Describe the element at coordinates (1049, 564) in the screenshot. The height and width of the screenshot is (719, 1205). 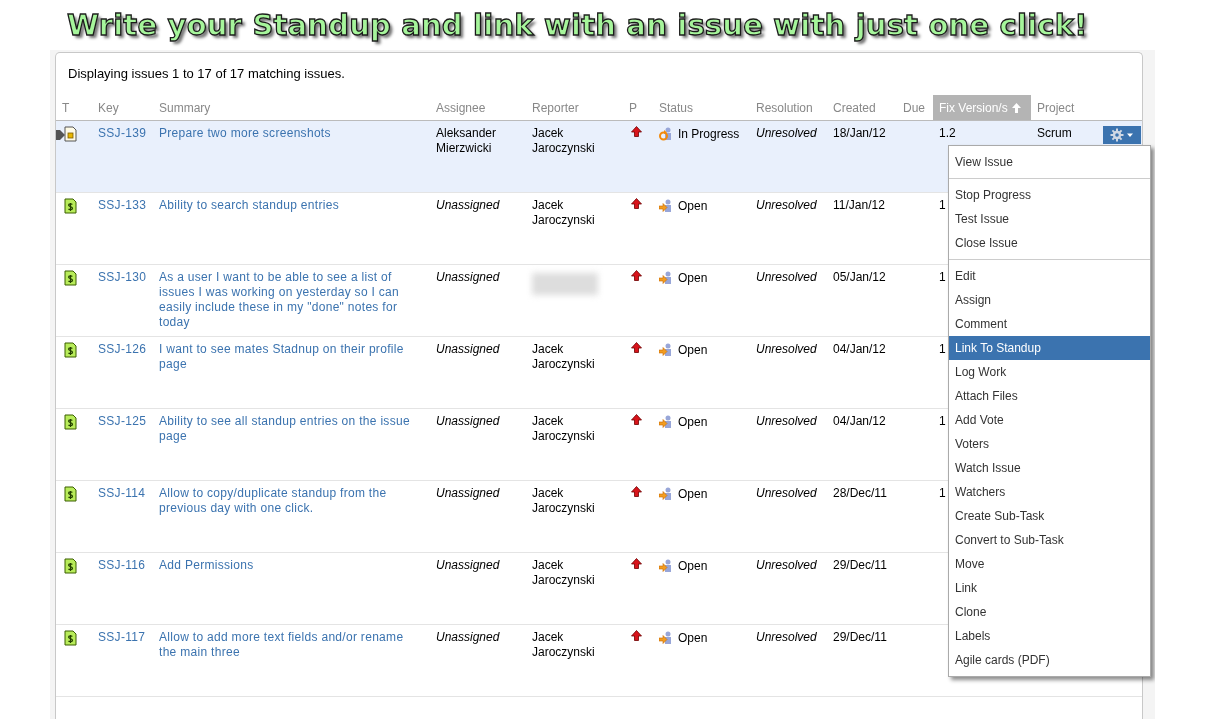
I see `menu-item: Move` at that location.